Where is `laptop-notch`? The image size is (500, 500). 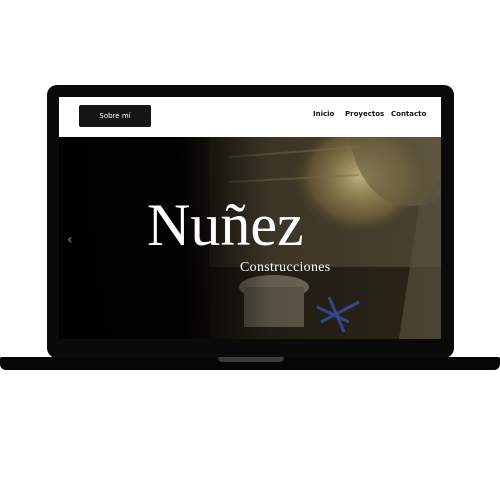
laptop-notch is located at coordinates (251, 359).